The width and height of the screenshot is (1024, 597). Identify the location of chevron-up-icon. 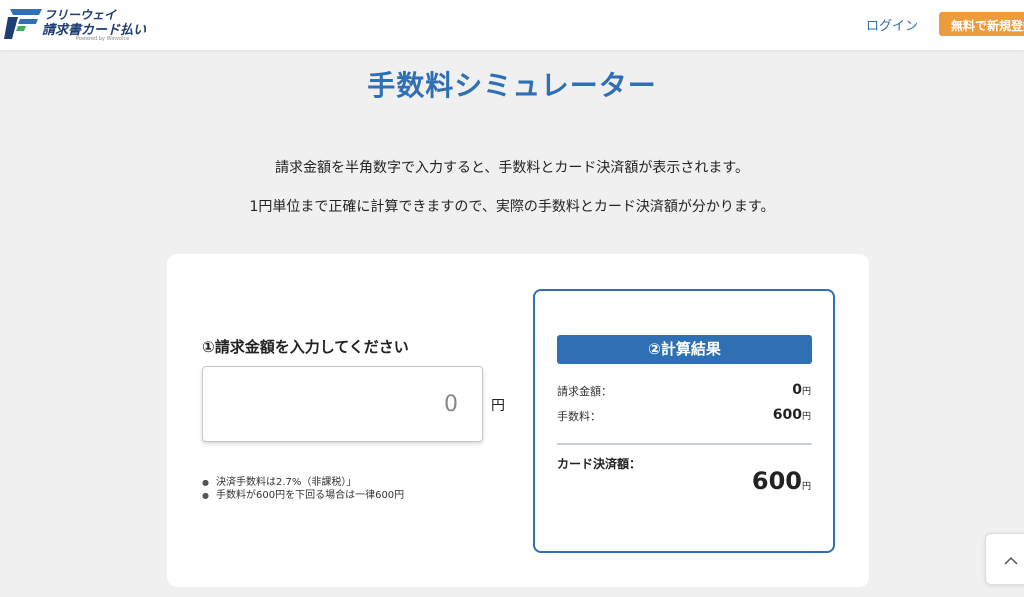
(1011, 560).